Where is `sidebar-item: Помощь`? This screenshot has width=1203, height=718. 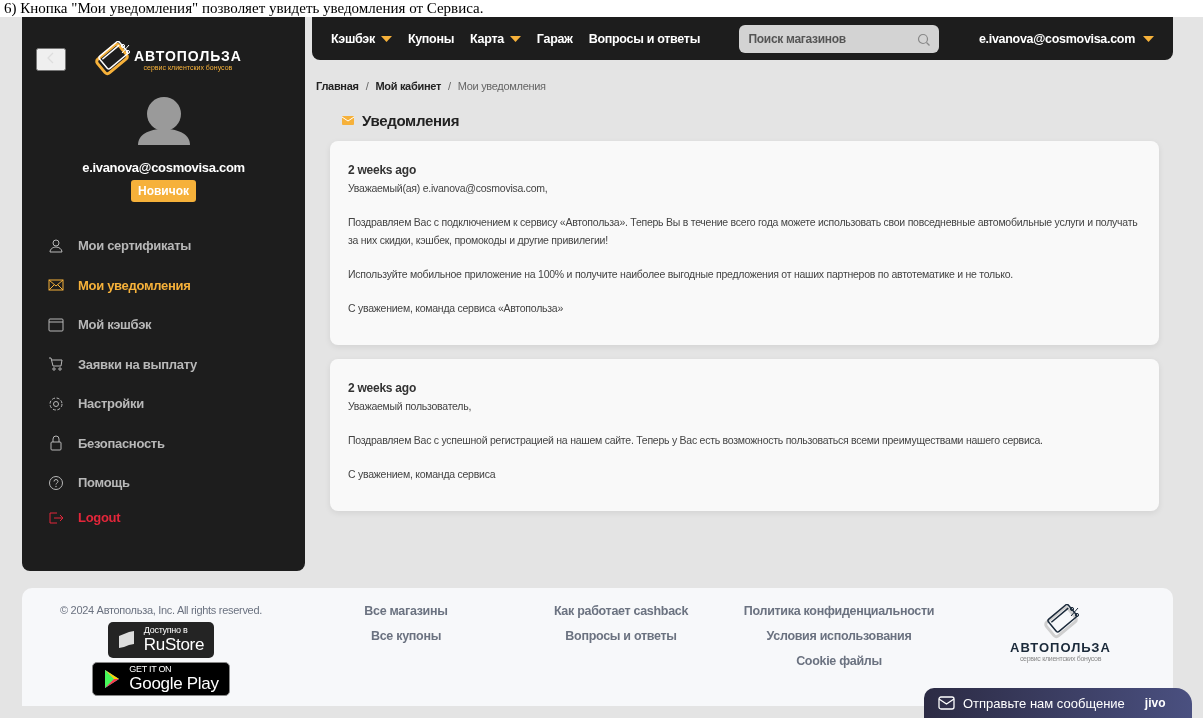 sidebar-item: Помощь is located at coordinates (163, 483).